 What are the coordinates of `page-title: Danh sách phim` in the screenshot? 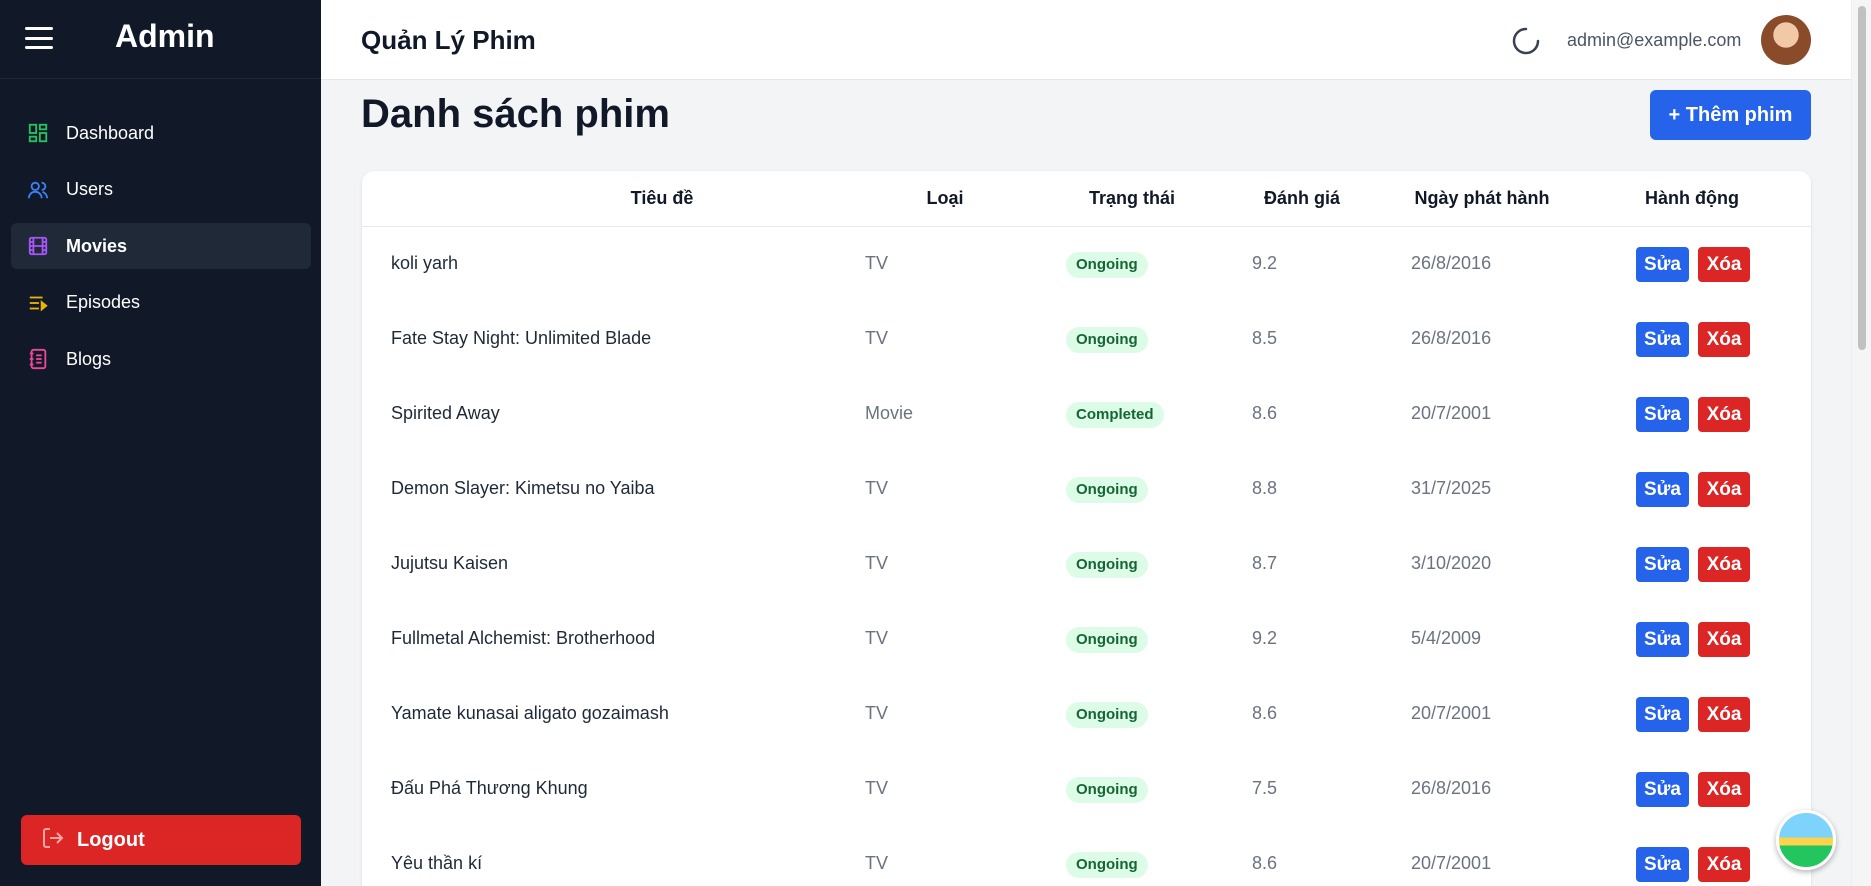 It's located at (515, 114).